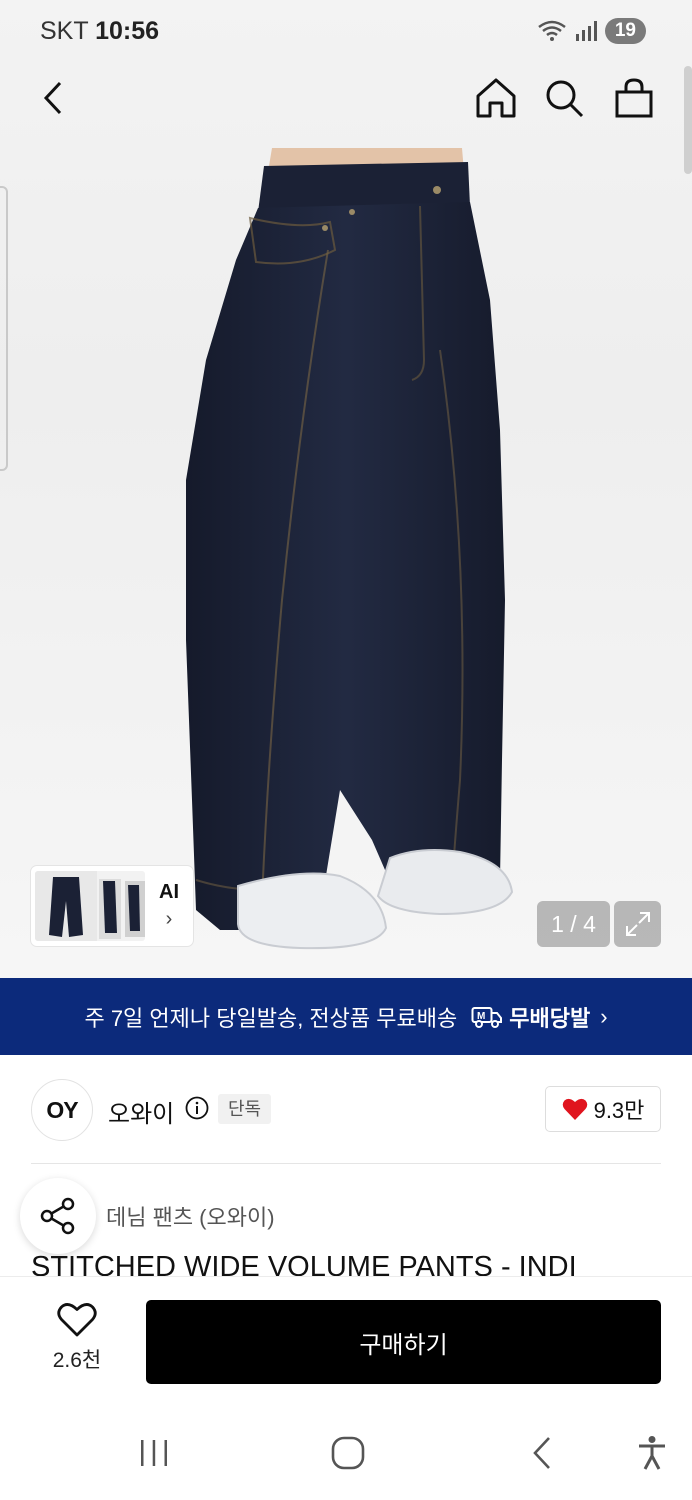 The image size is (692, 1500). I want to click on ai-arrow-icon: ›, so click(169, 919).